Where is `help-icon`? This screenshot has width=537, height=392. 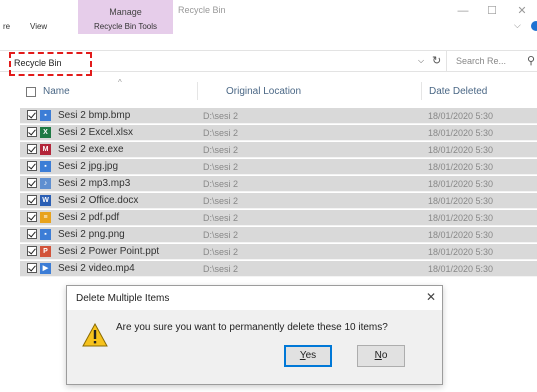 help-icon is located at coordinates (534, 26).